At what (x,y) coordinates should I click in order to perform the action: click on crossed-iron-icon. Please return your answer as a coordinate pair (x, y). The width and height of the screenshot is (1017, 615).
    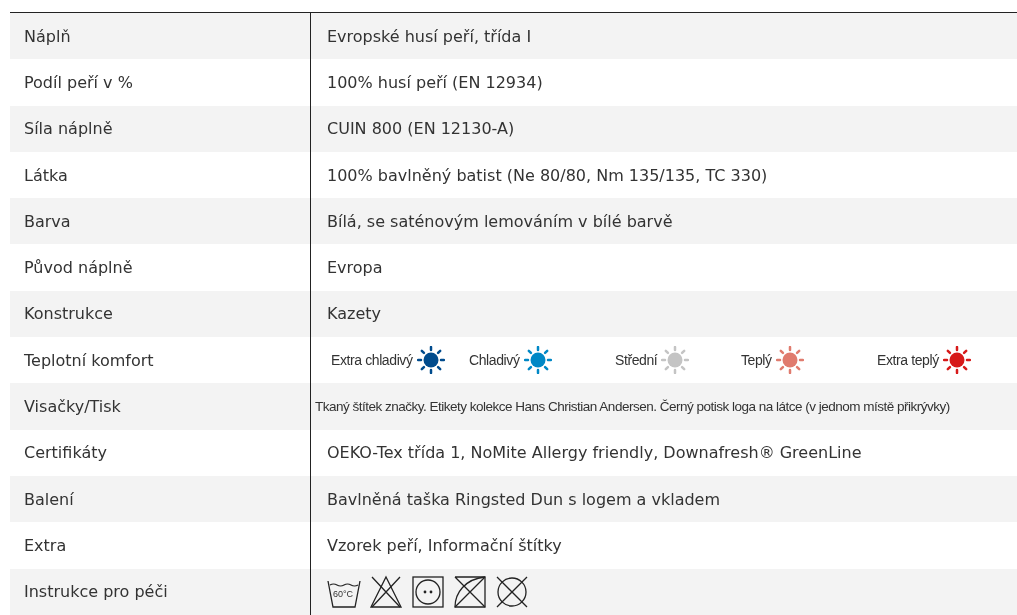
    Looking at the image, I should click on (470, 591).